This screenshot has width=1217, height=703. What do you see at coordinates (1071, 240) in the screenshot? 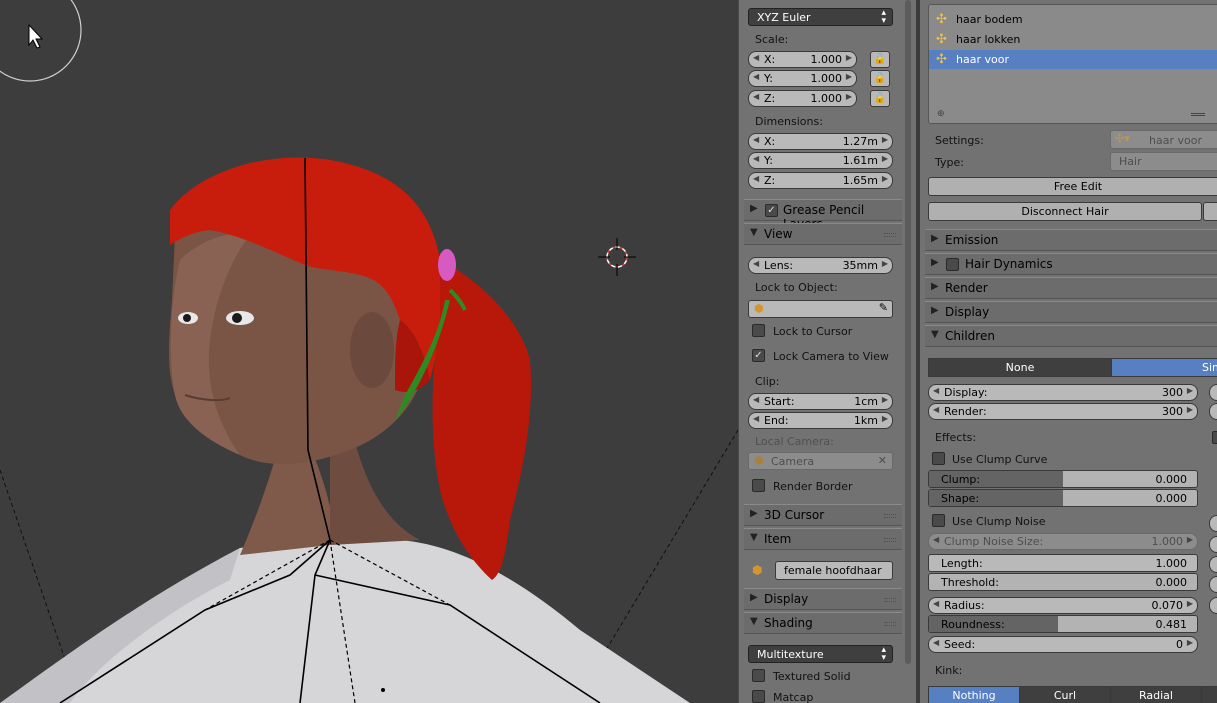
I see `emission-panel-header: ▶ Emission` at bounding box center [1071, 240].